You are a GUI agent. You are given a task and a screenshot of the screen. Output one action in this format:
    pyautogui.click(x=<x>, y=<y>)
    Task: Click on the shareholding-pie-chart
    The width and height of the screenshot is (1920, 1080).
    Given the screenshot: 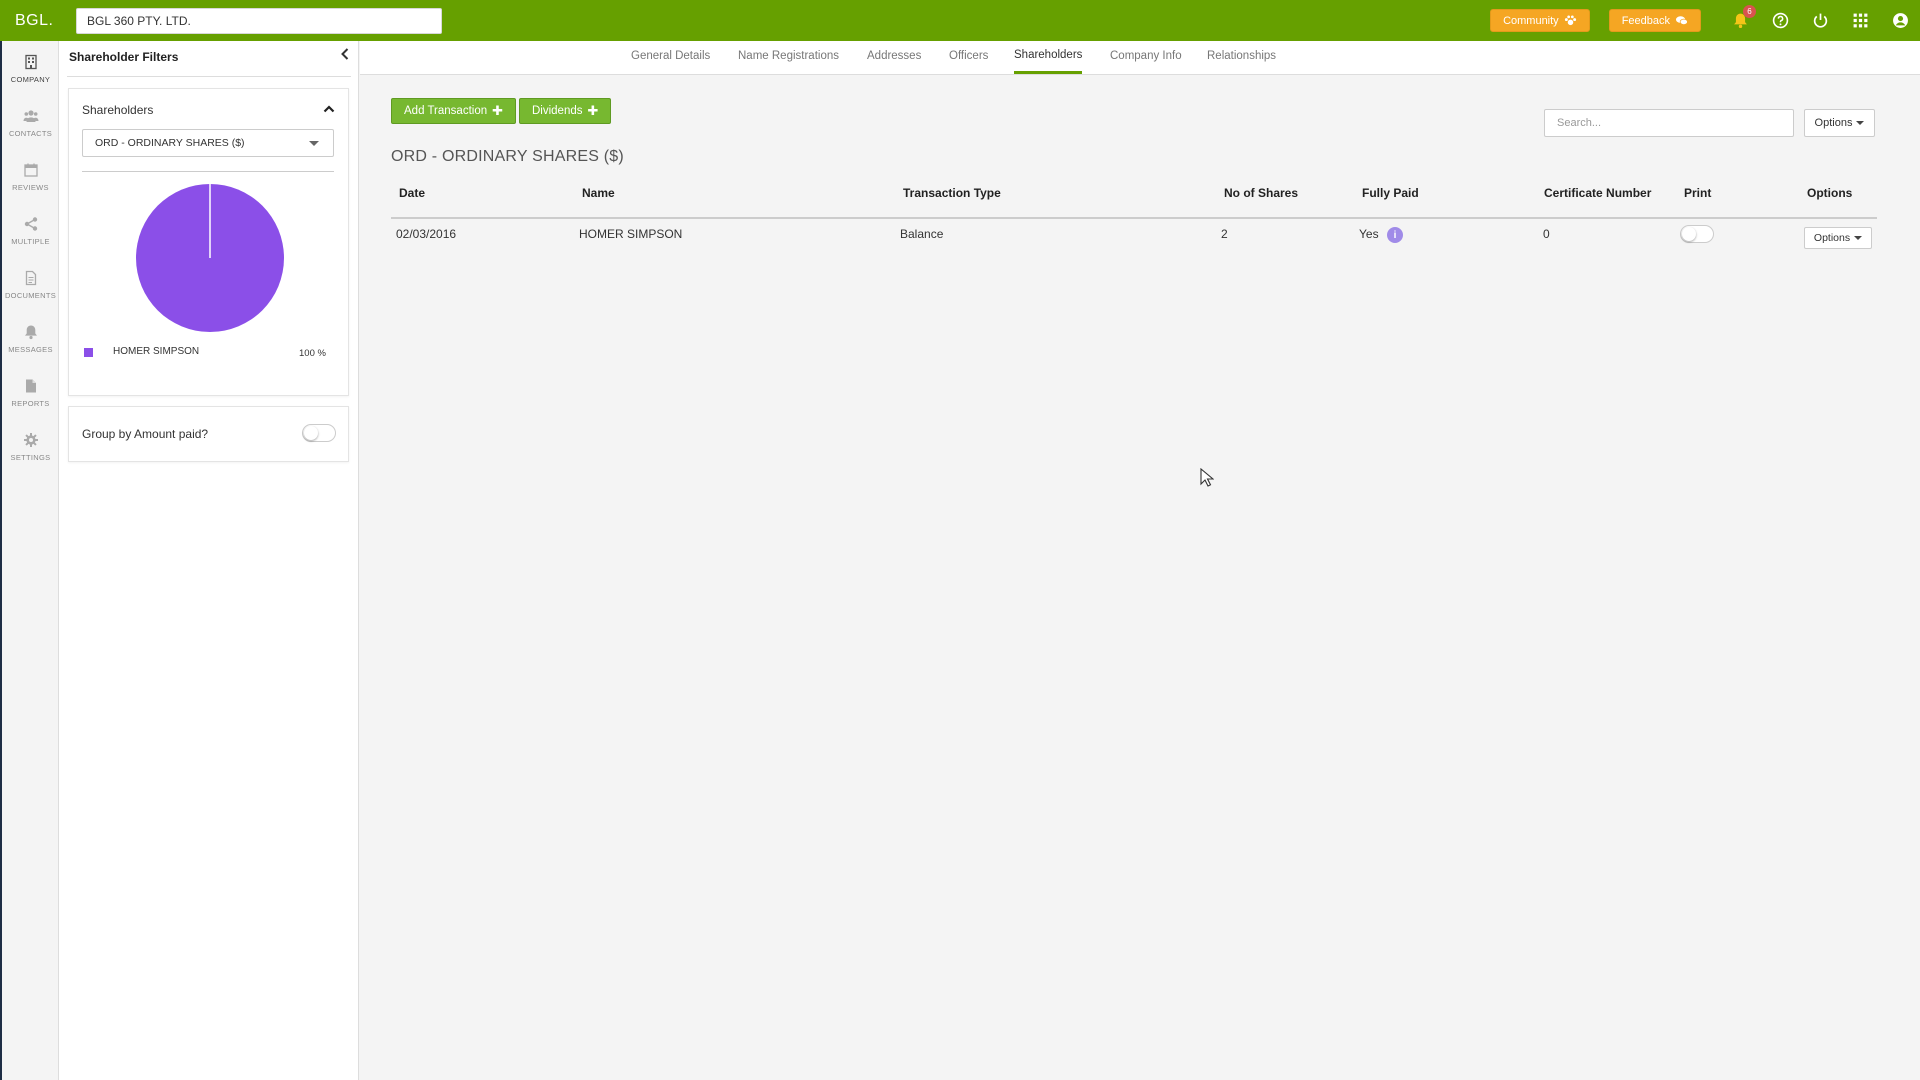 What is the action you would take?
    pyautogui.click(x=210, y=258)
    